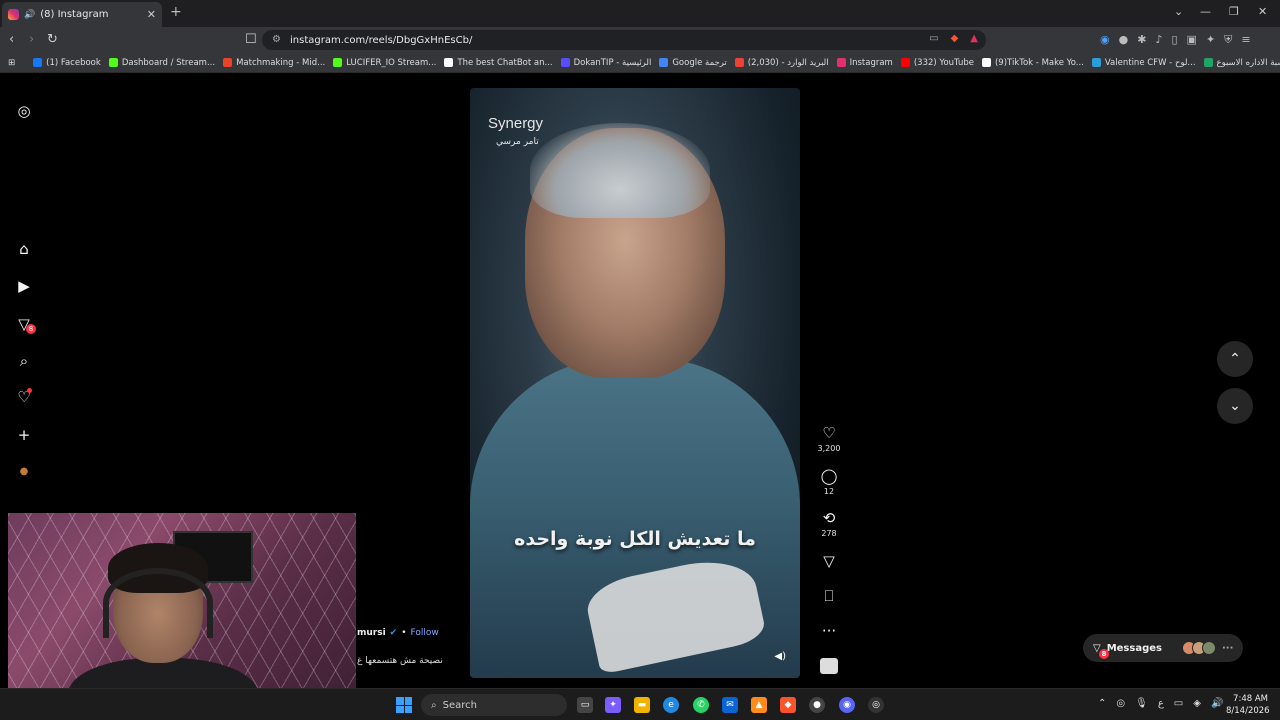 The width and height of the screenshot is (1280, 720). Describe the element at coordinates (613, 705) in the screenshot. I see `copilot-icon: ✦` at that location.